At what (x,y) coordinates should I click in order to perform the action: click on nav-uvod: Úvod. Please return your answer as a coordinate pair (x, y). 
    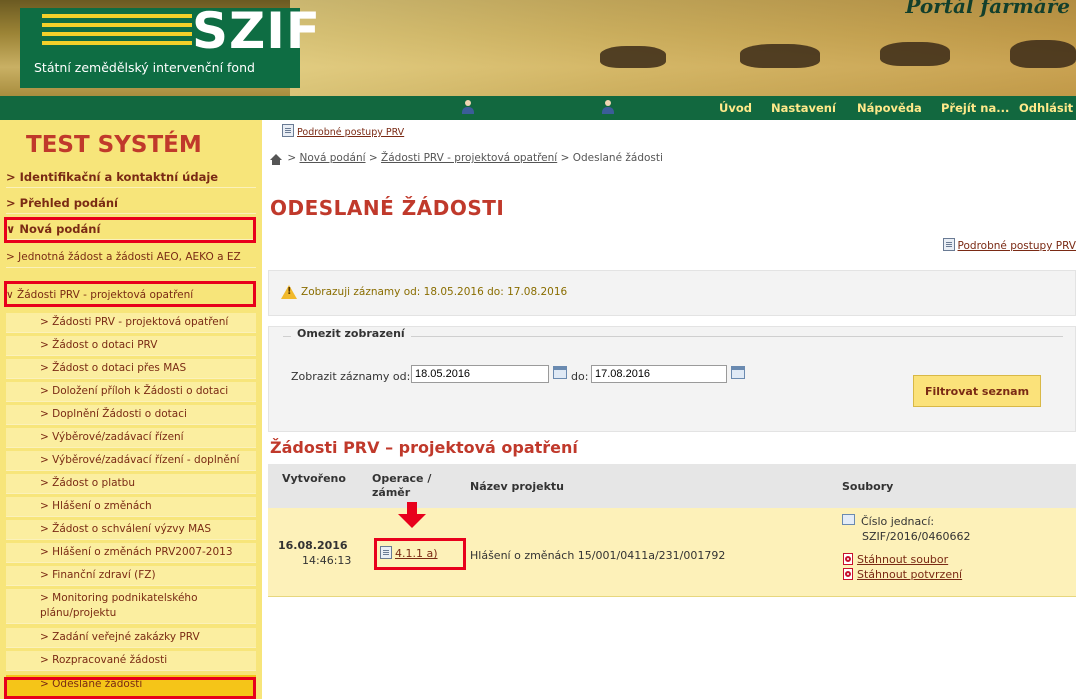
    Looking at the image, I should click on (735, 108).